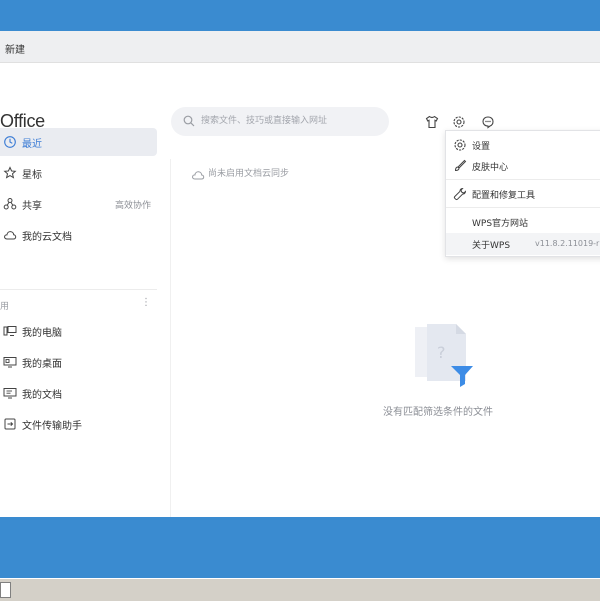 Image resolution: width=600 pixels, height=601 pixels. I want to click on search-icon, so click(189, 121).